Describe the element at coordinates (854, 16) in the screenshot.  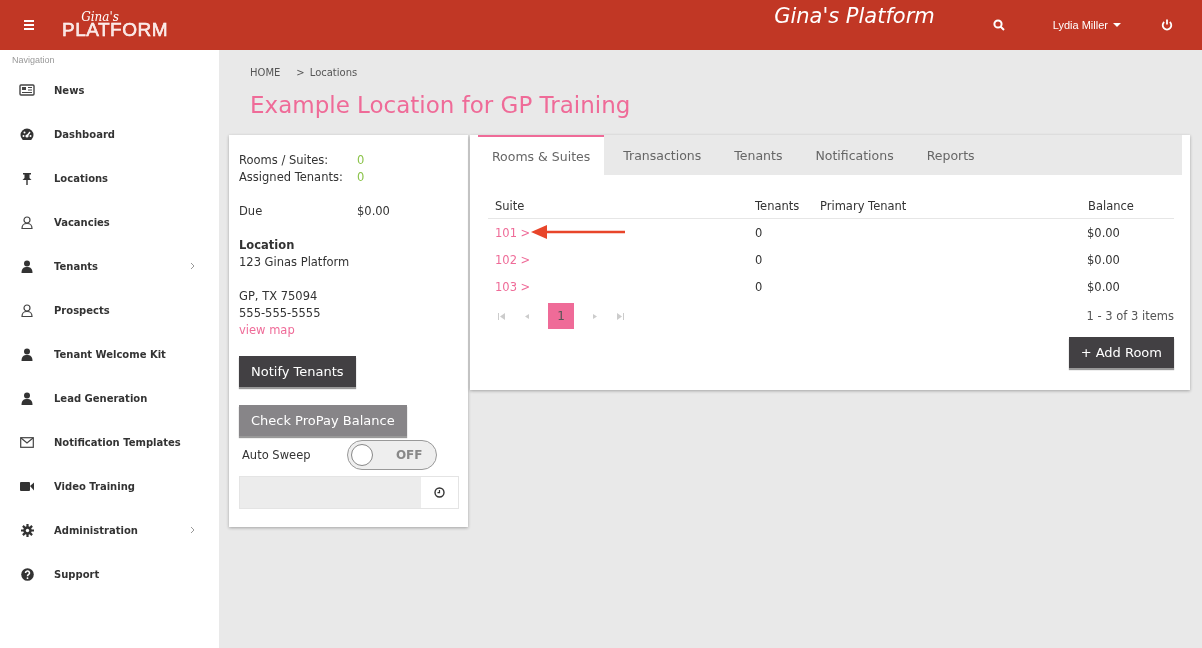
I see `app-title: Gina's Platform` at that location.